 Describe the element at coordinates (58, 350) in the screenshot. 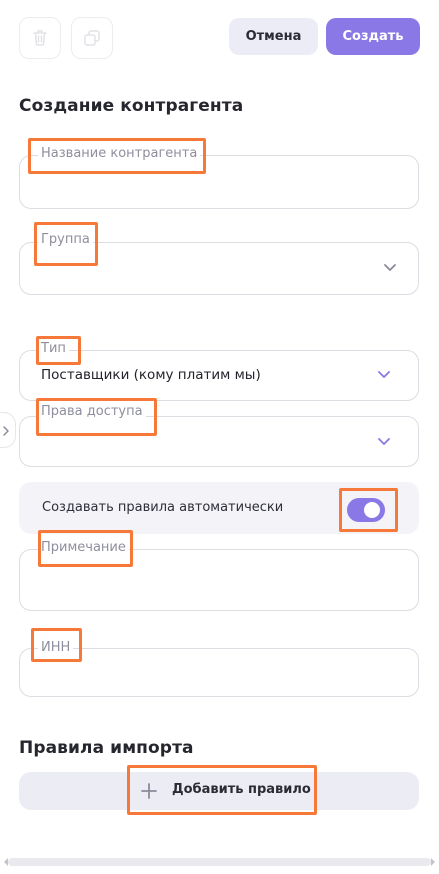

I see `type-label-highlight` at that location.